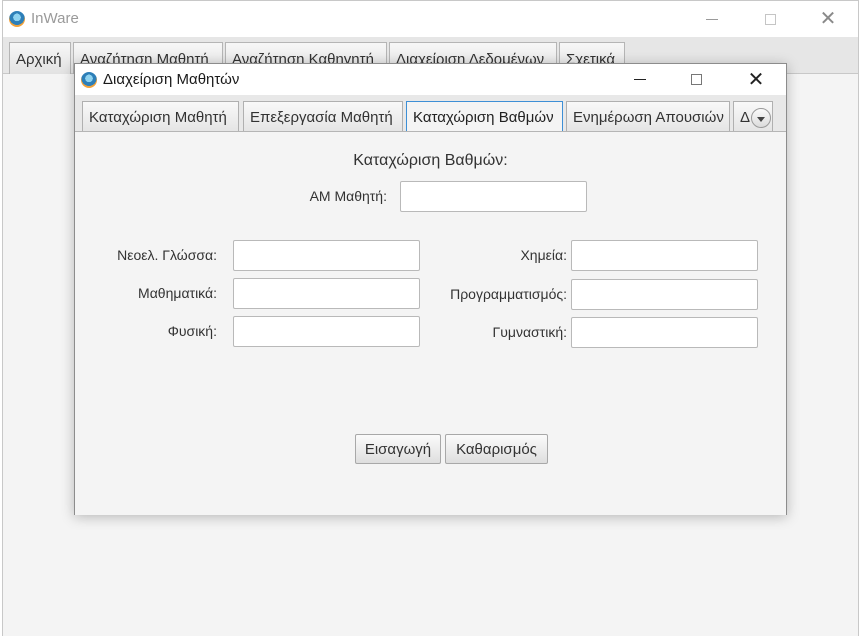  What do you see at coordinates (55, 18) in the screenshot?
I see `main-window-title: InWare` at bounding box center [55, 18].